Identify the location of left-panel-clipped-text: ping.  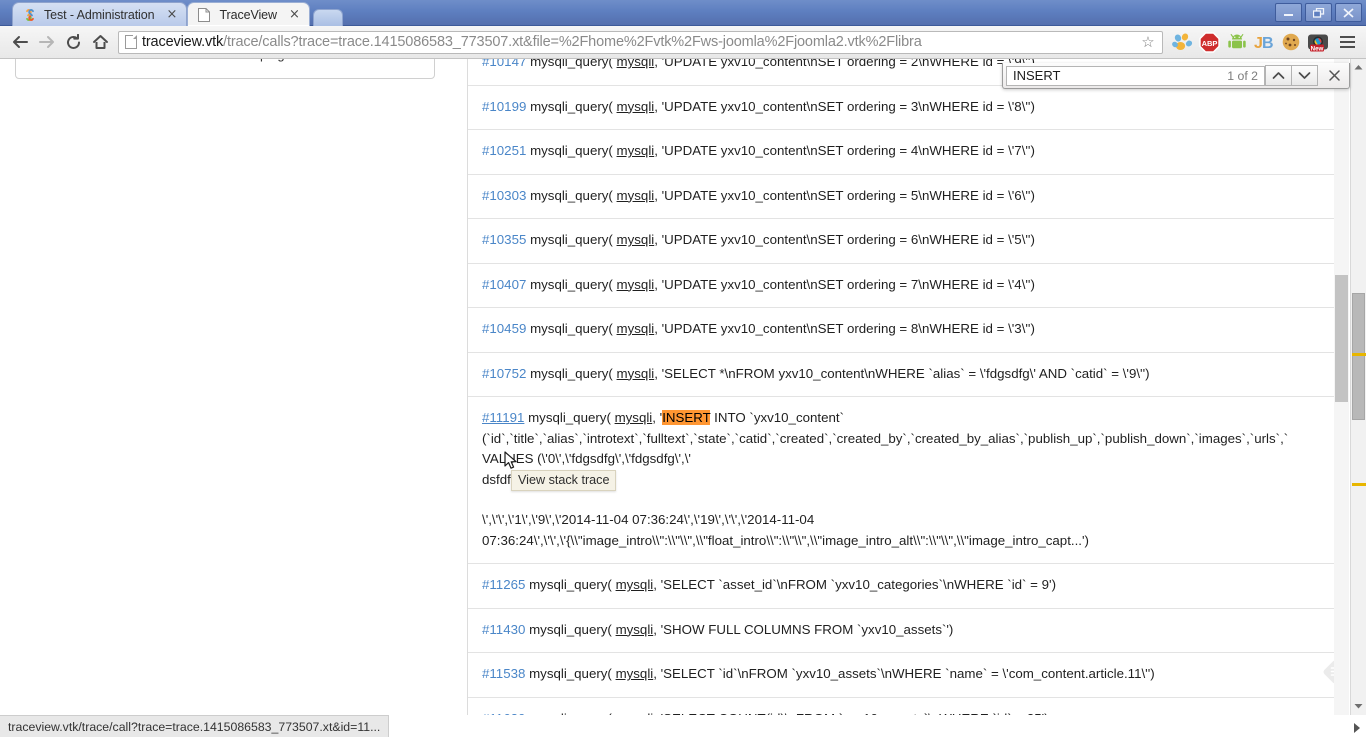
(272, 60).